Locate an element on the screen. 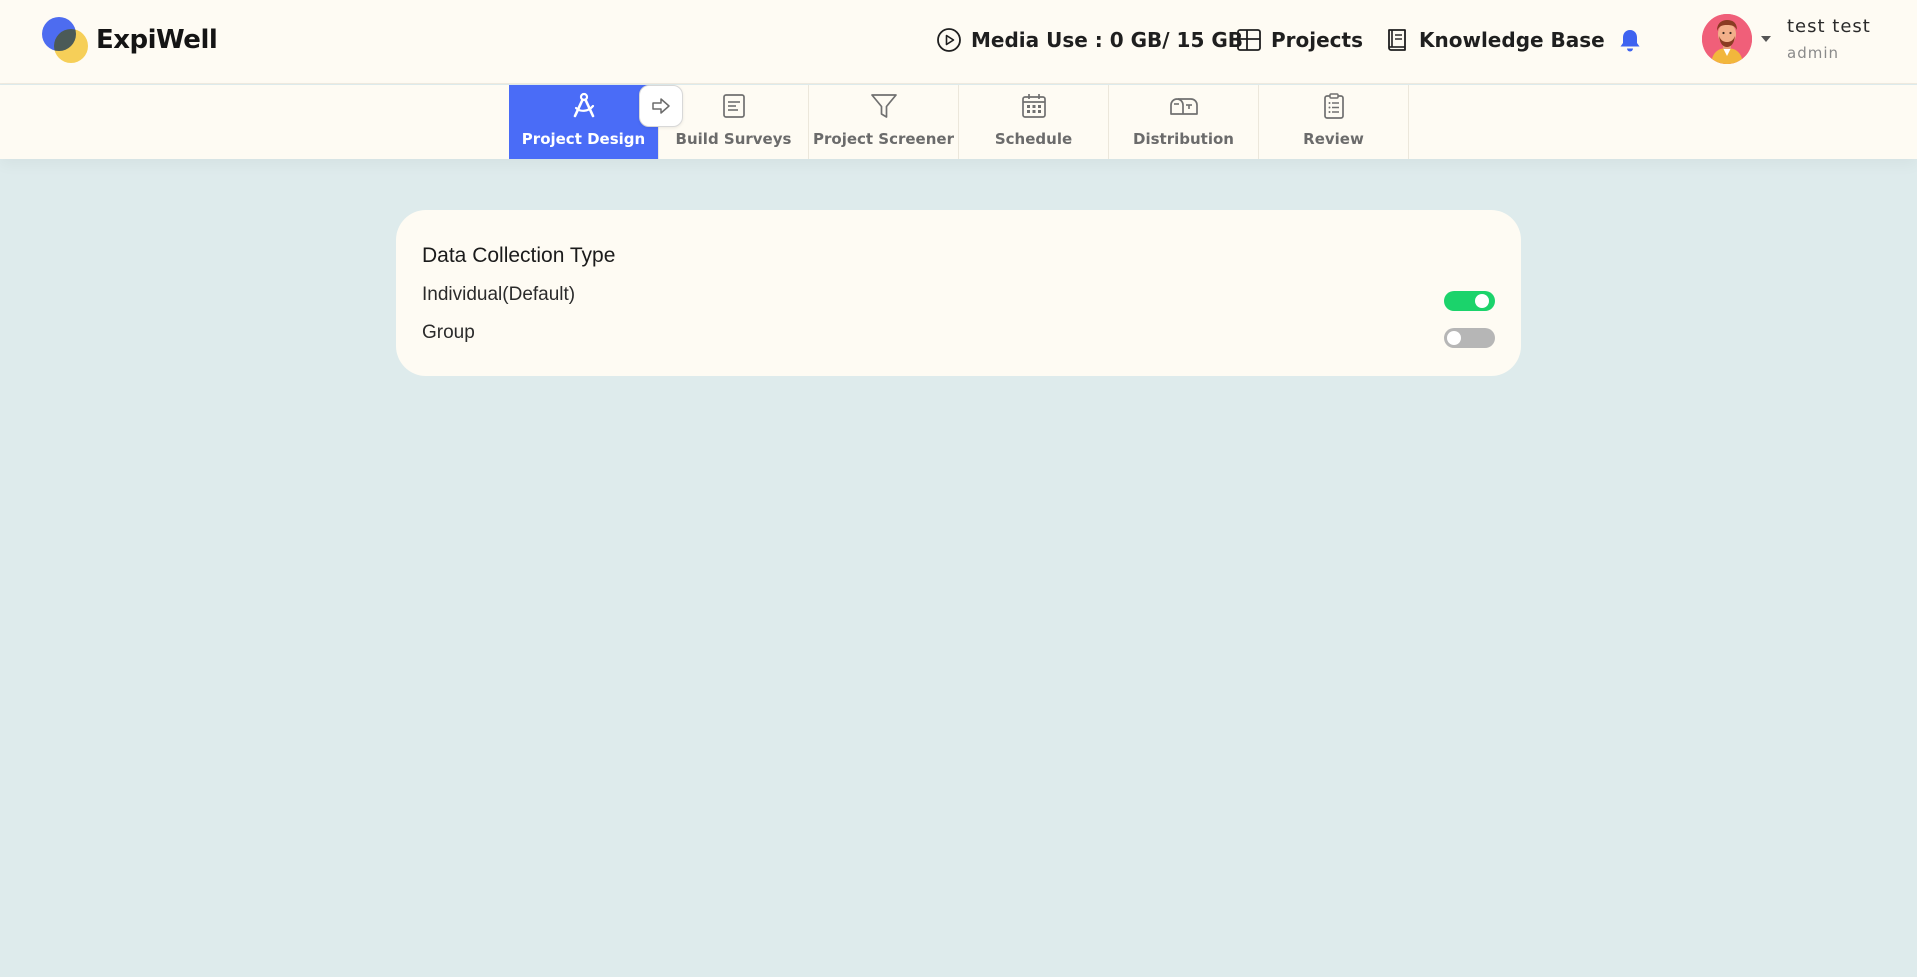 The height and width of the screenshot is (977, 1917). card-title: Data Collection Type is located at coordinates (519, 255).